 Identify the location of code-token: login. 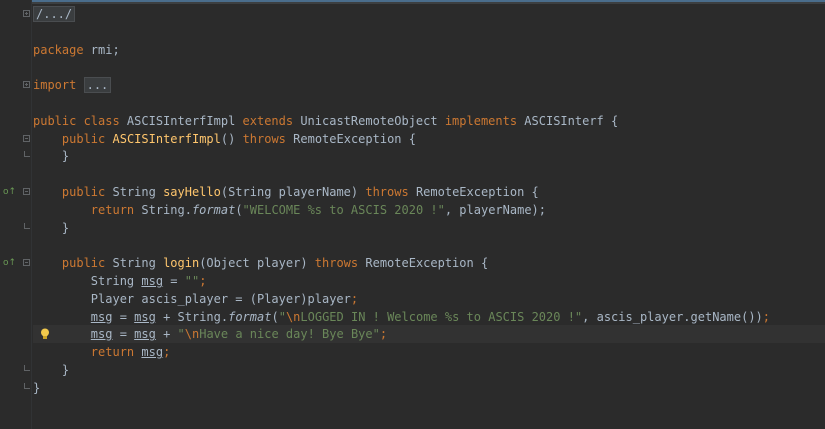
(181, 263).